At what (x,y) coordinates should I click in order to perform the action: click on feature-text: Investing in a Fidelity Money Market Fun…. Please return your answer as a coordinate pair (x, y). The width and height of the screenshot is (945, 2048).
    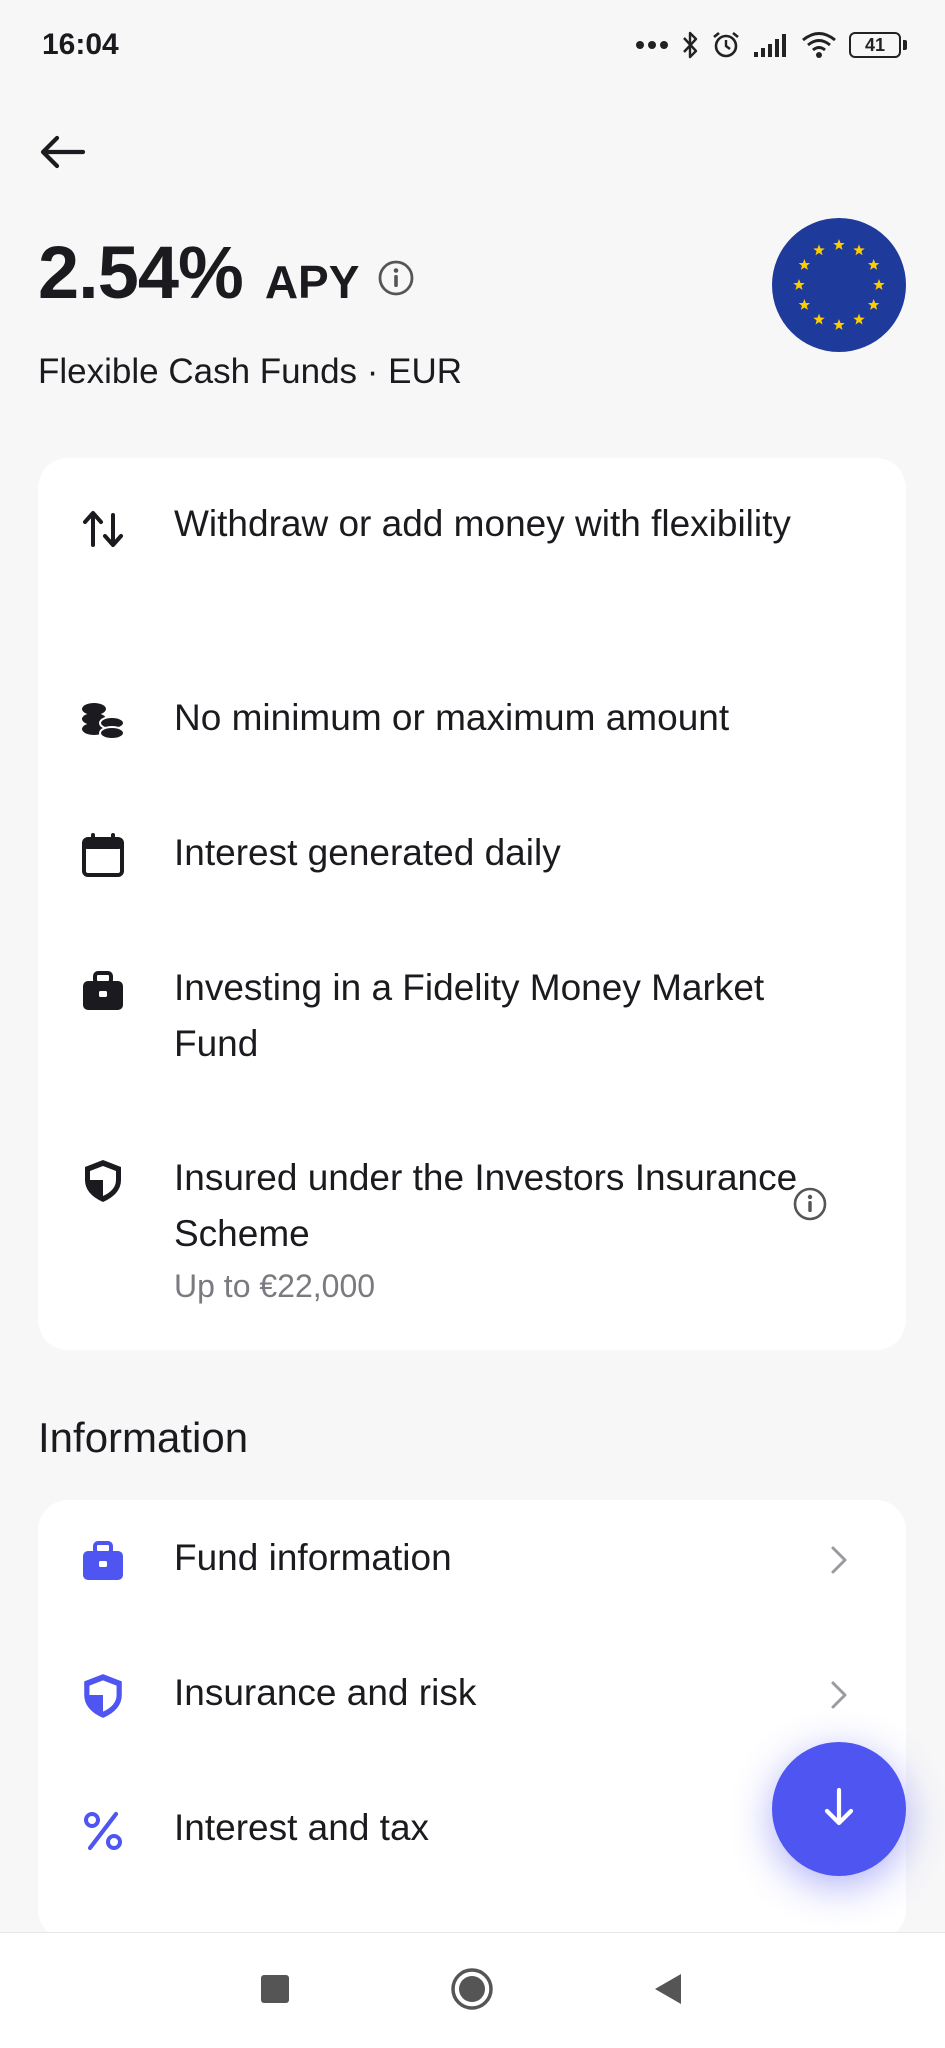
    Looking at the image, I should click on (469, 1015).